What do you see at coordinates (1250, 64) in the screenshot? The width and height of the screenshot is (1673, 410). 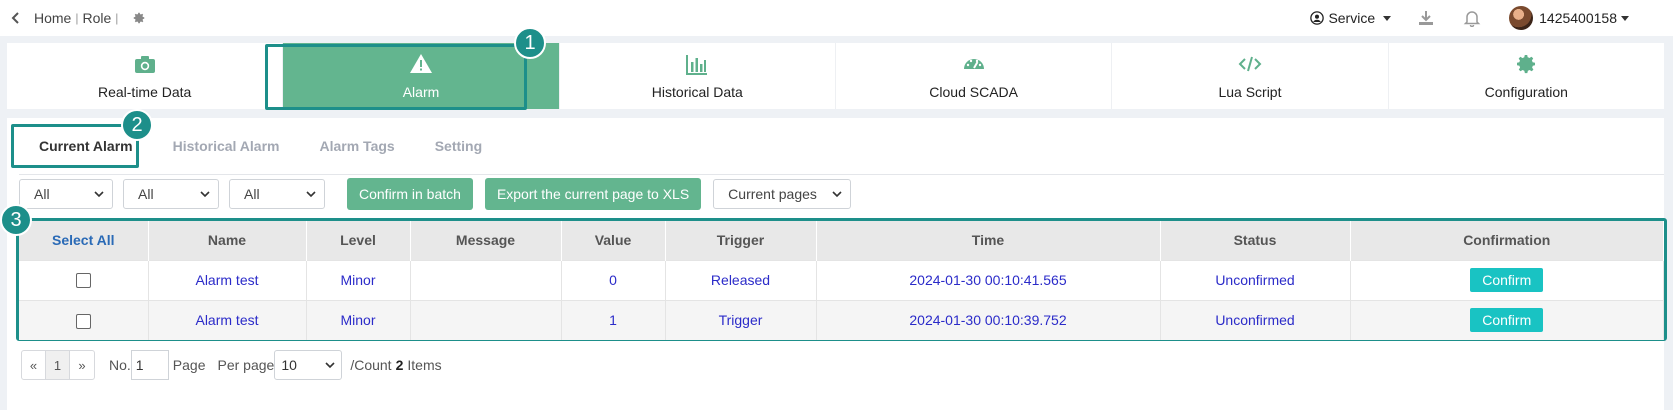 I see `code-icon` at bounding box center [1250, 64].